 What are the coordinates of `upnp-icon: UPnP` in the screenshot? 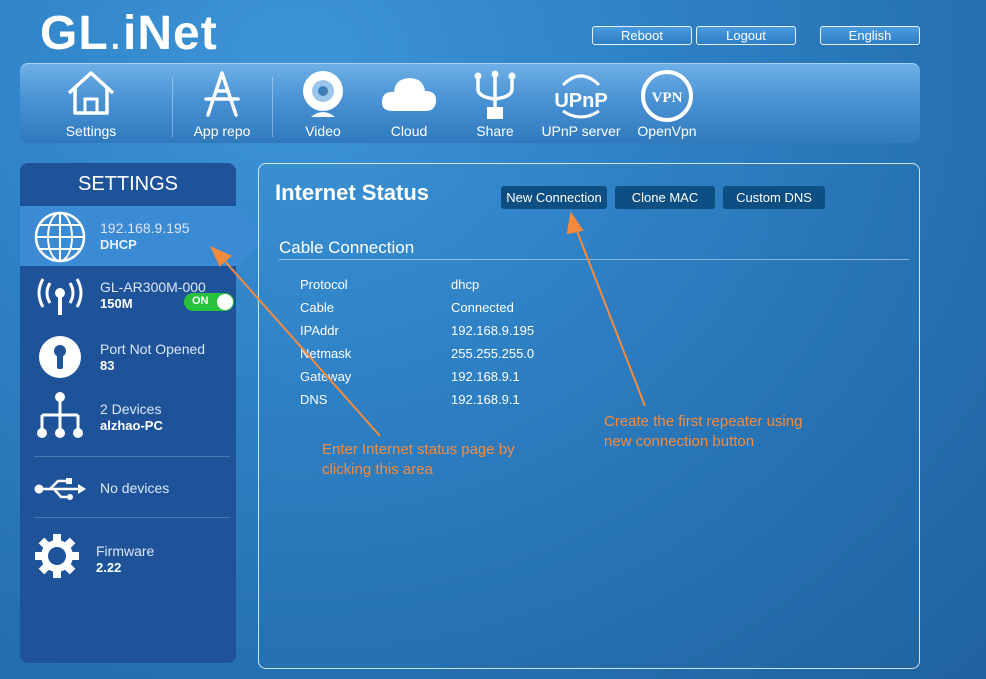 It's located at (581, 96).